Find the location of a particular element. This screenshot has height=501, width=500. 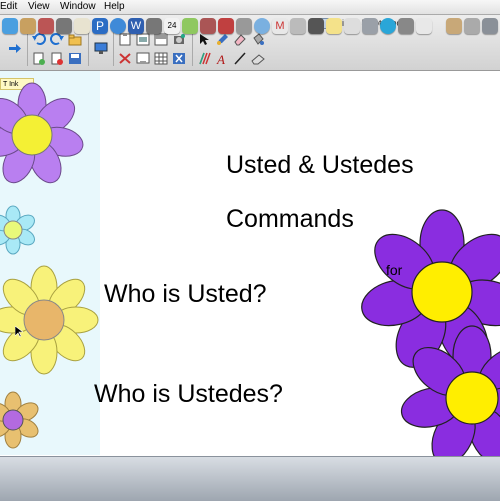

calendar-icon: 24 is located at coordinates (172, 26).